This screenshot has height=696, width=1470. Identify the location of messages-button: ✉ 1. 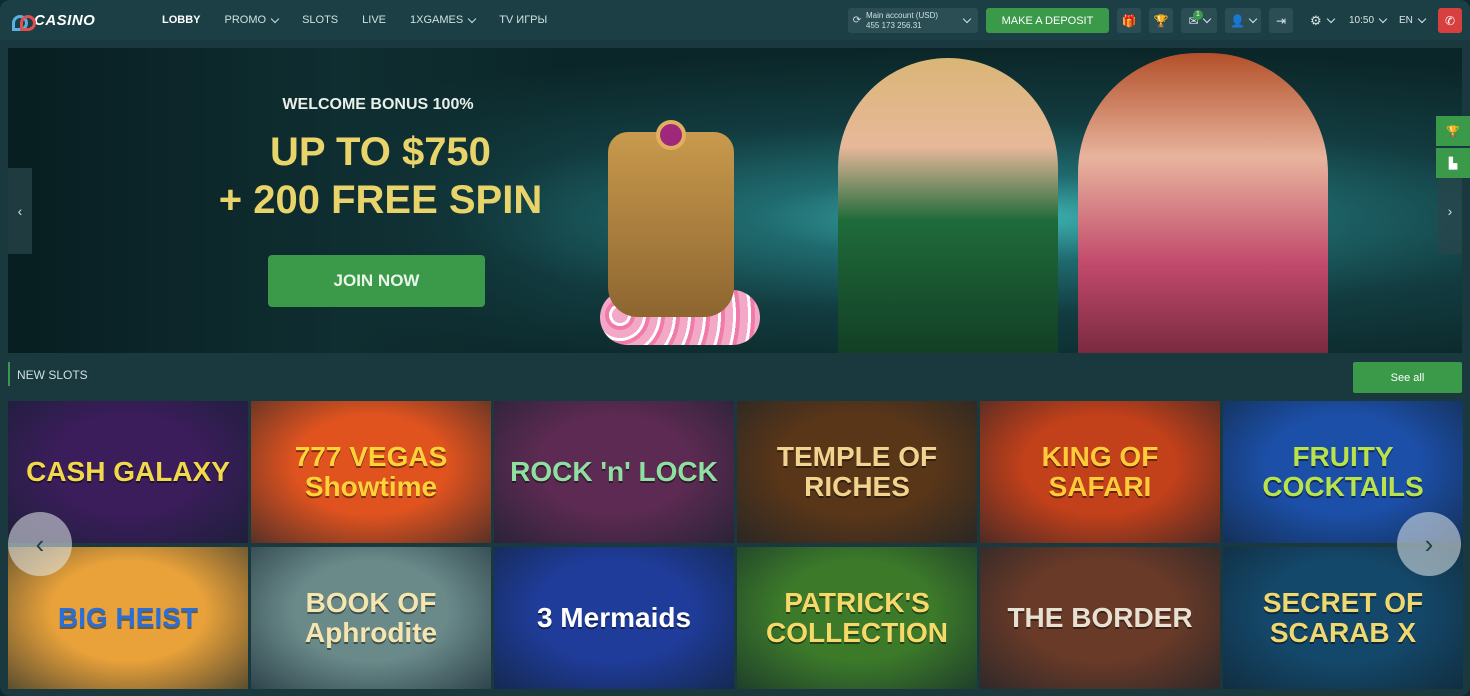
(1199, 20).